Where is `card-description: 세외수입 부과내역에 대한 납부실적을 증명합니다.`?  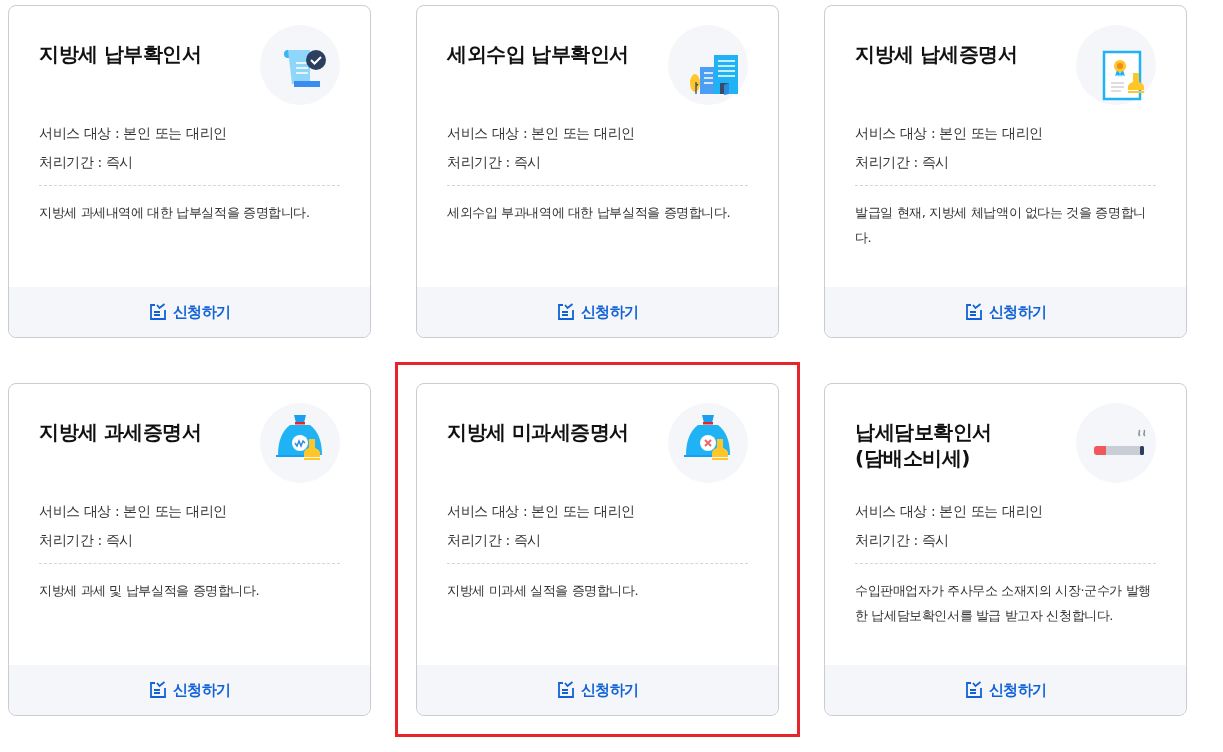 card-description: 세외수입 부과내역에 대한 납부실적을 증명합니다. is located at coordinates (589, 213).